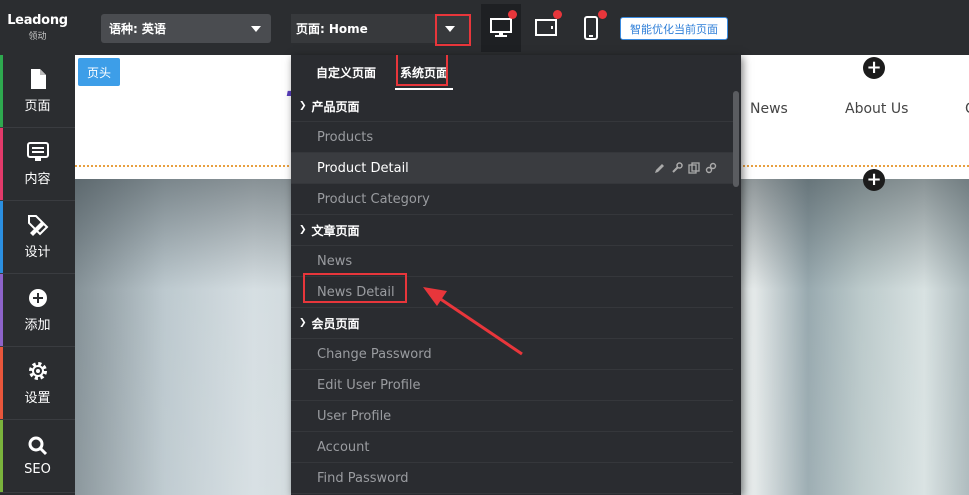 The height and width of the screenshot is (495, 969). I want to click on annotation-arrow, so click(473, 321).